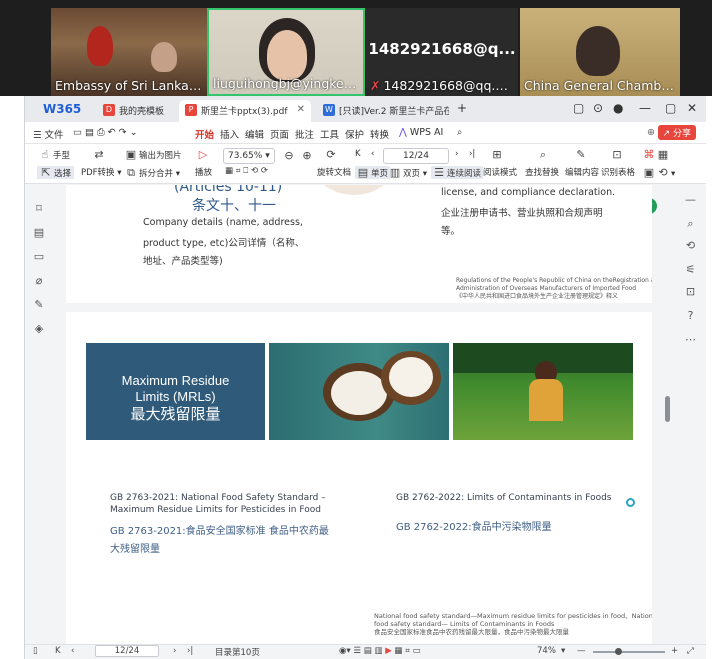 The width and height of the screenshot is (712, 659). Describe the element at coordinates (135, 111) in the screenshot. I see `tab-template: D 我的壳模板` at that location.